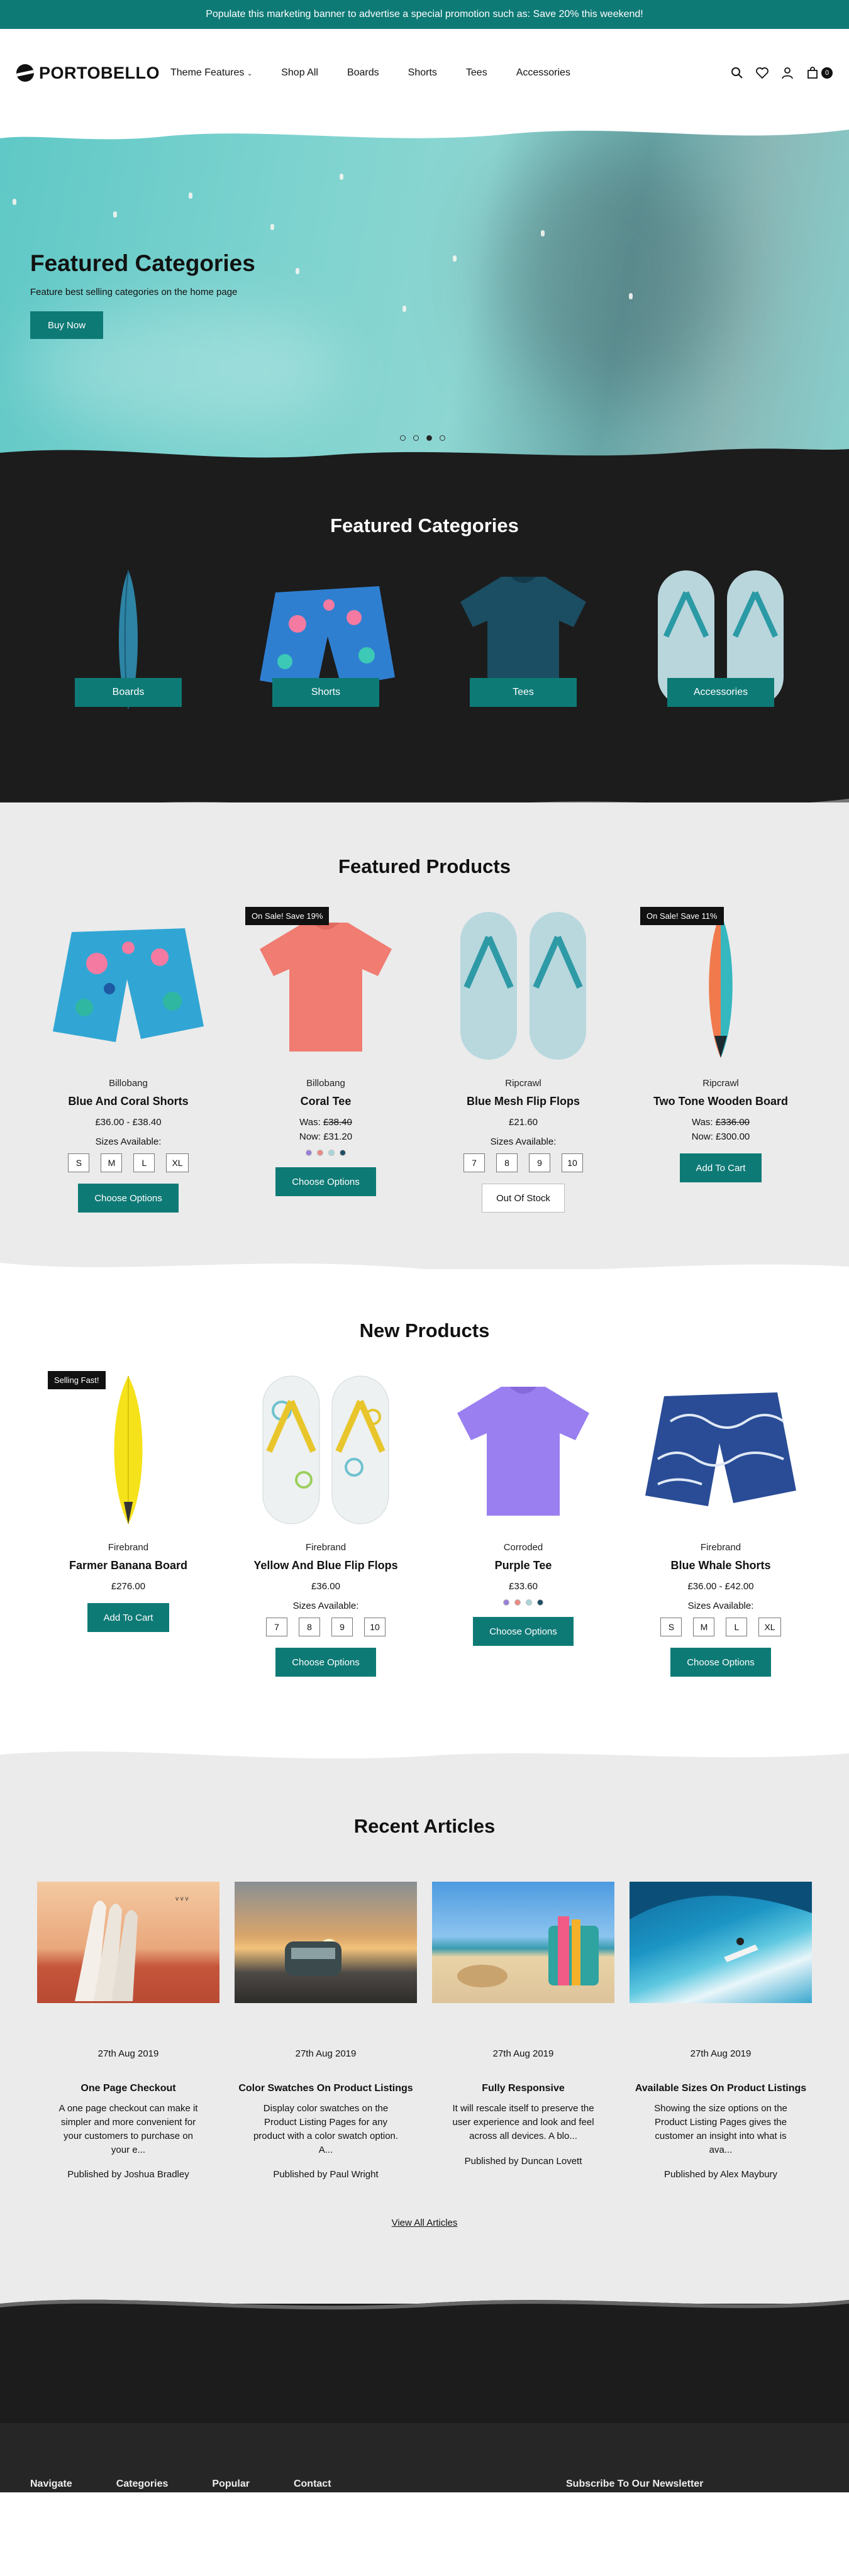 The image size is (849, 2576). I want to click on category-label: Accessories, so click(721, 692).